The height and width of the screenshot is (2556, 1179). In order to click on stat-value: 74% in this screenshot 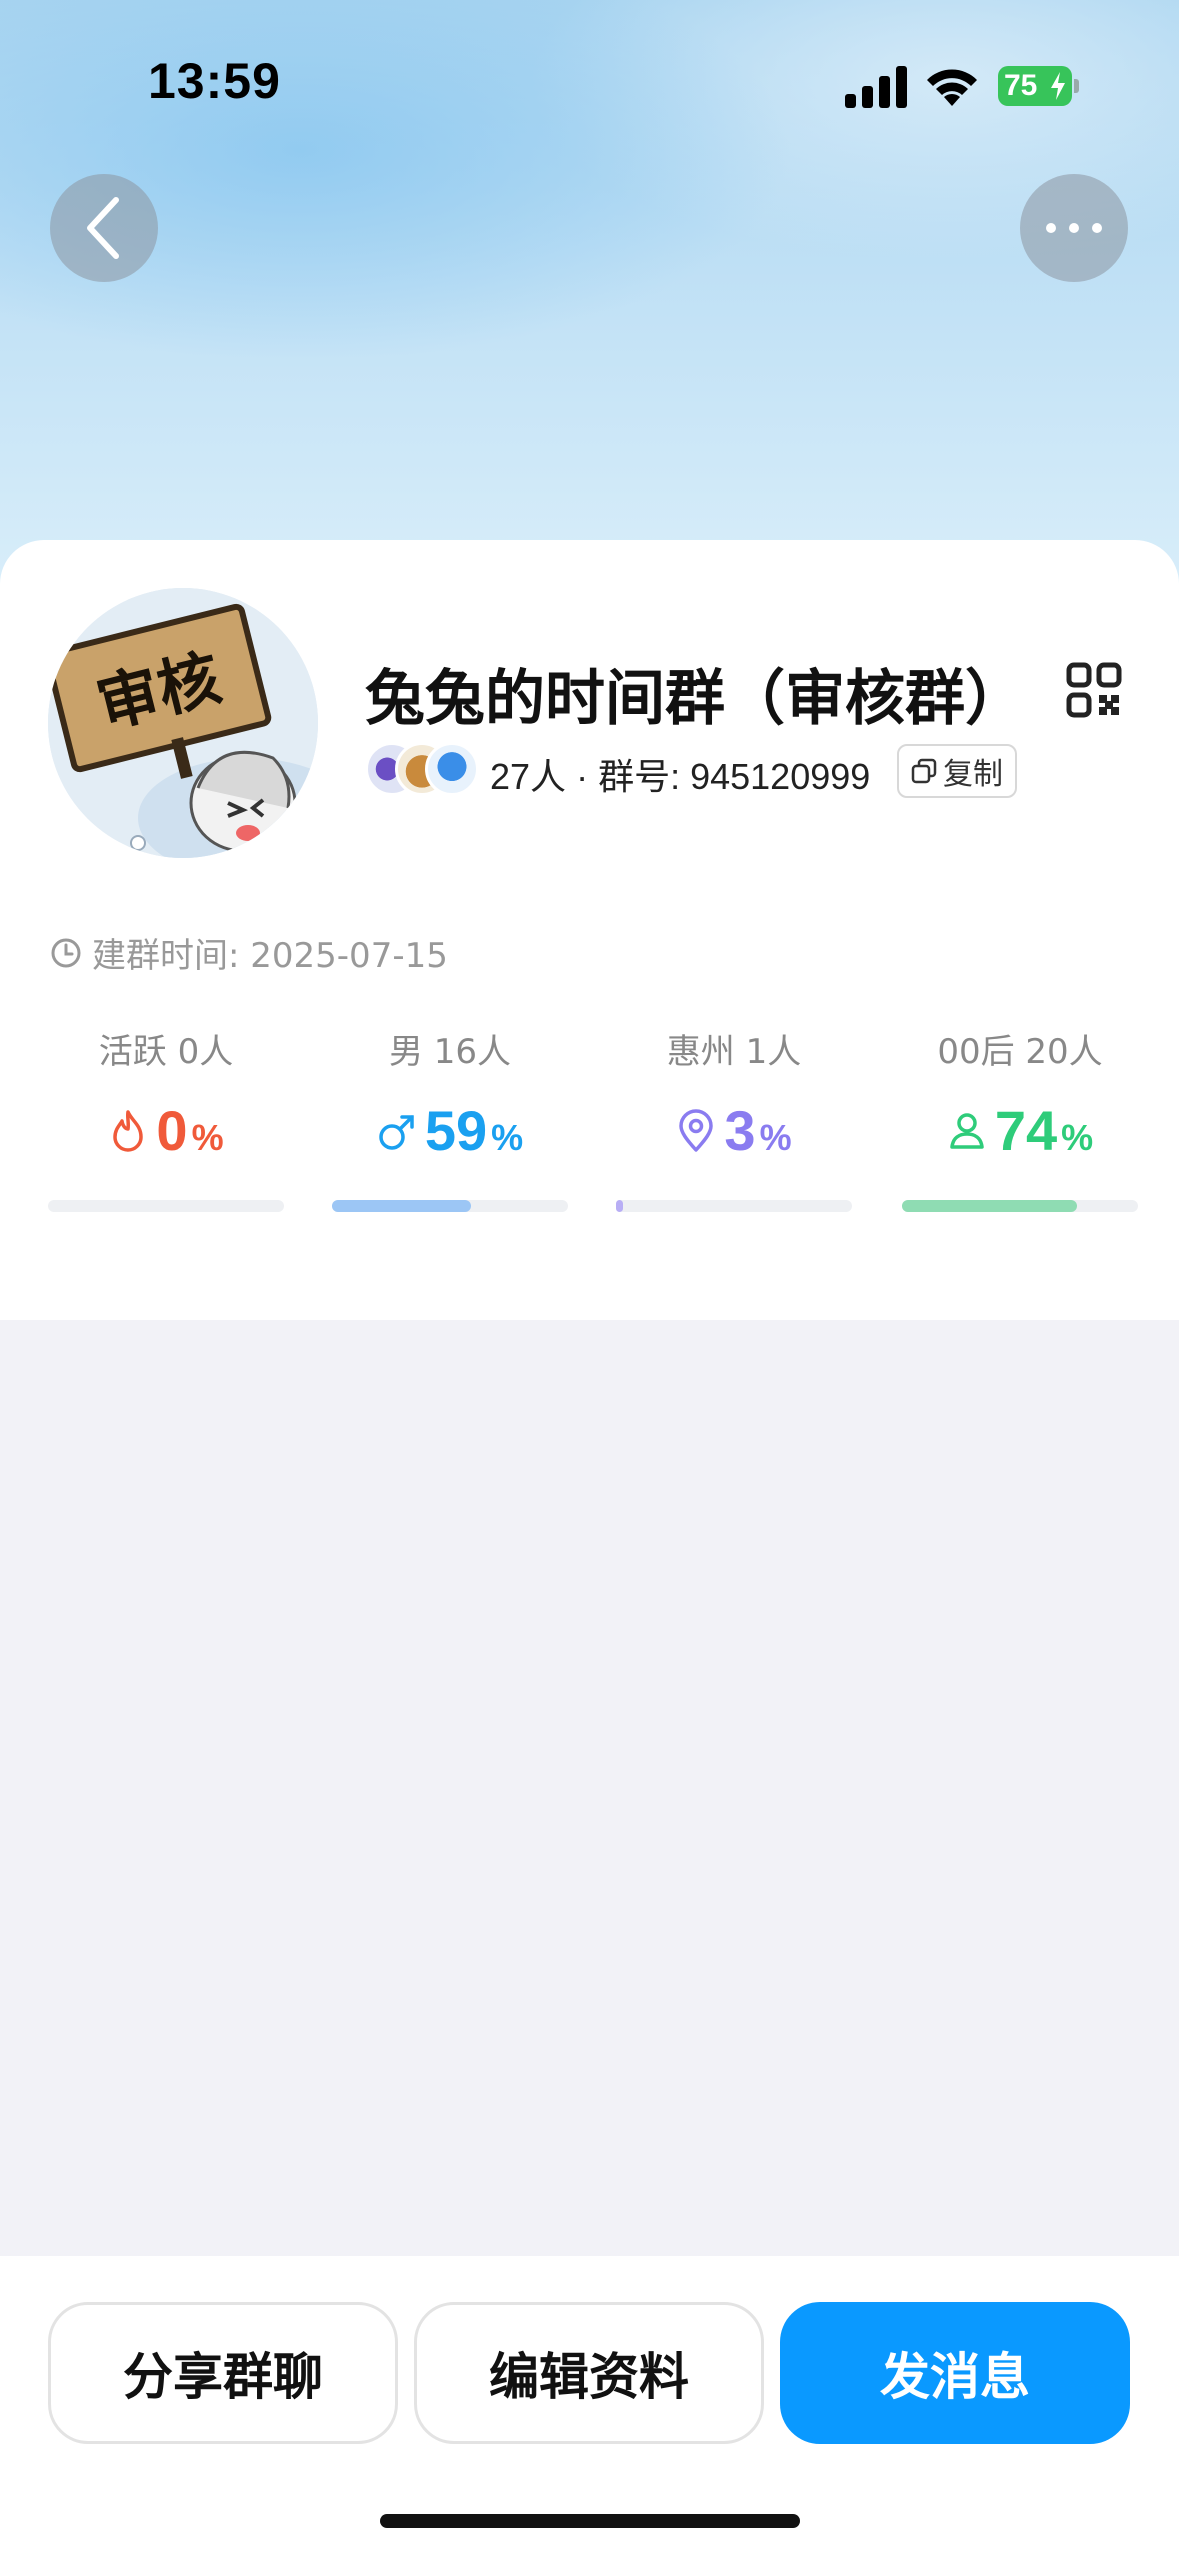, I will do `click(1020, 1130)`.